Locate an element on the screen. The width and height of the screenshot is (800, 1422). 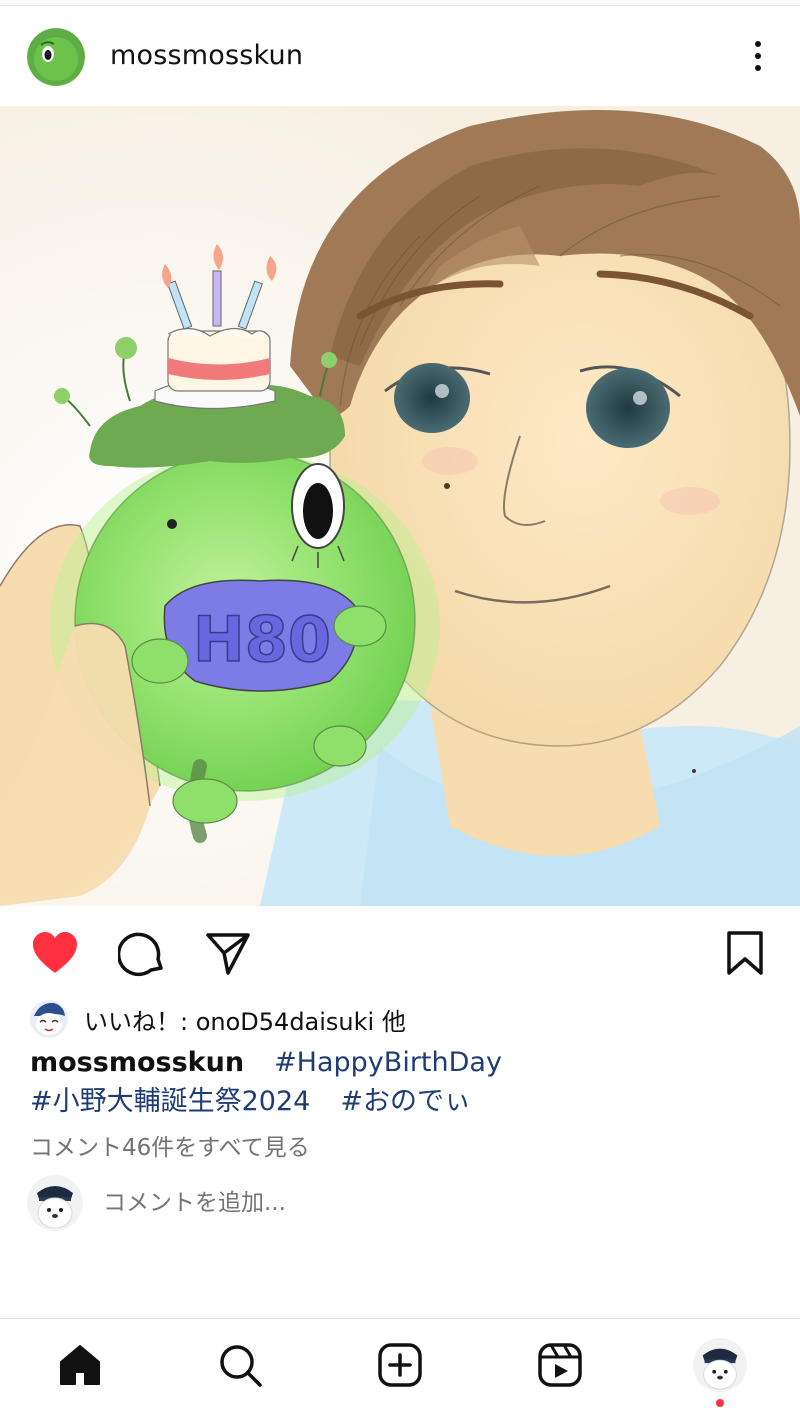
likes-row: いいね！: onoD54daisuki 他 is located at coordinates (218, 1019).